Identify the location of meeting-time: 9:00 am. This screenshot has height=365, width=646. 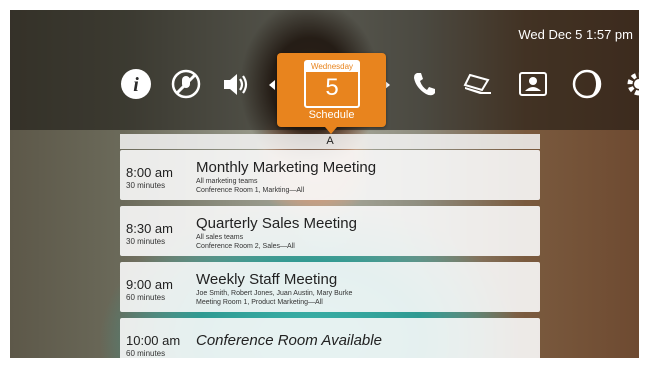
(149, 284).